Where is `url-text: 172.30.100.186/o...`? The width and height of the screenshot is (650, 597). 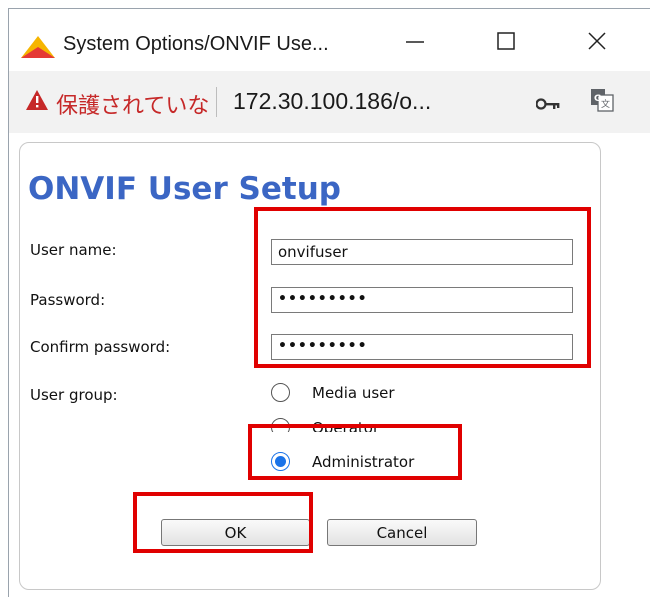
url-text: 172.30.100.186/o... is located at coordinates (332, 101).